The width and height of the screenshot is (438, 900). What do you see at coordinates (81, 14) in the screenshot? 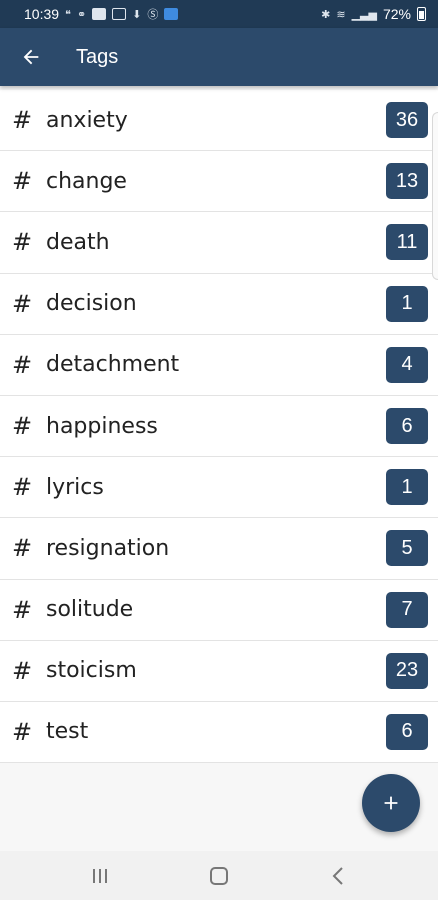
I see `notification-link-icon: ⚭` at bounding box center [81, 14].